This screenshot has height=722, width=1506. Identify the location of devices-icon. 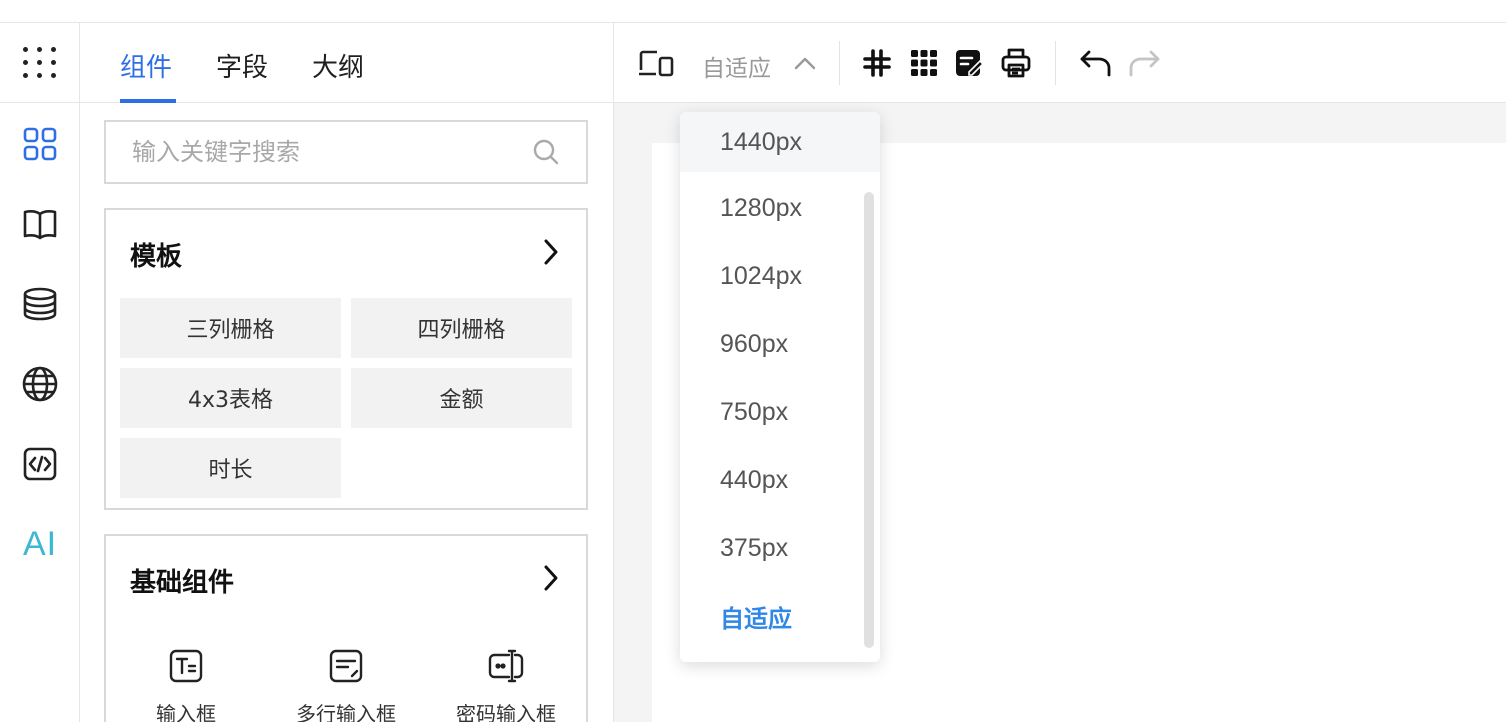
(656, 63).